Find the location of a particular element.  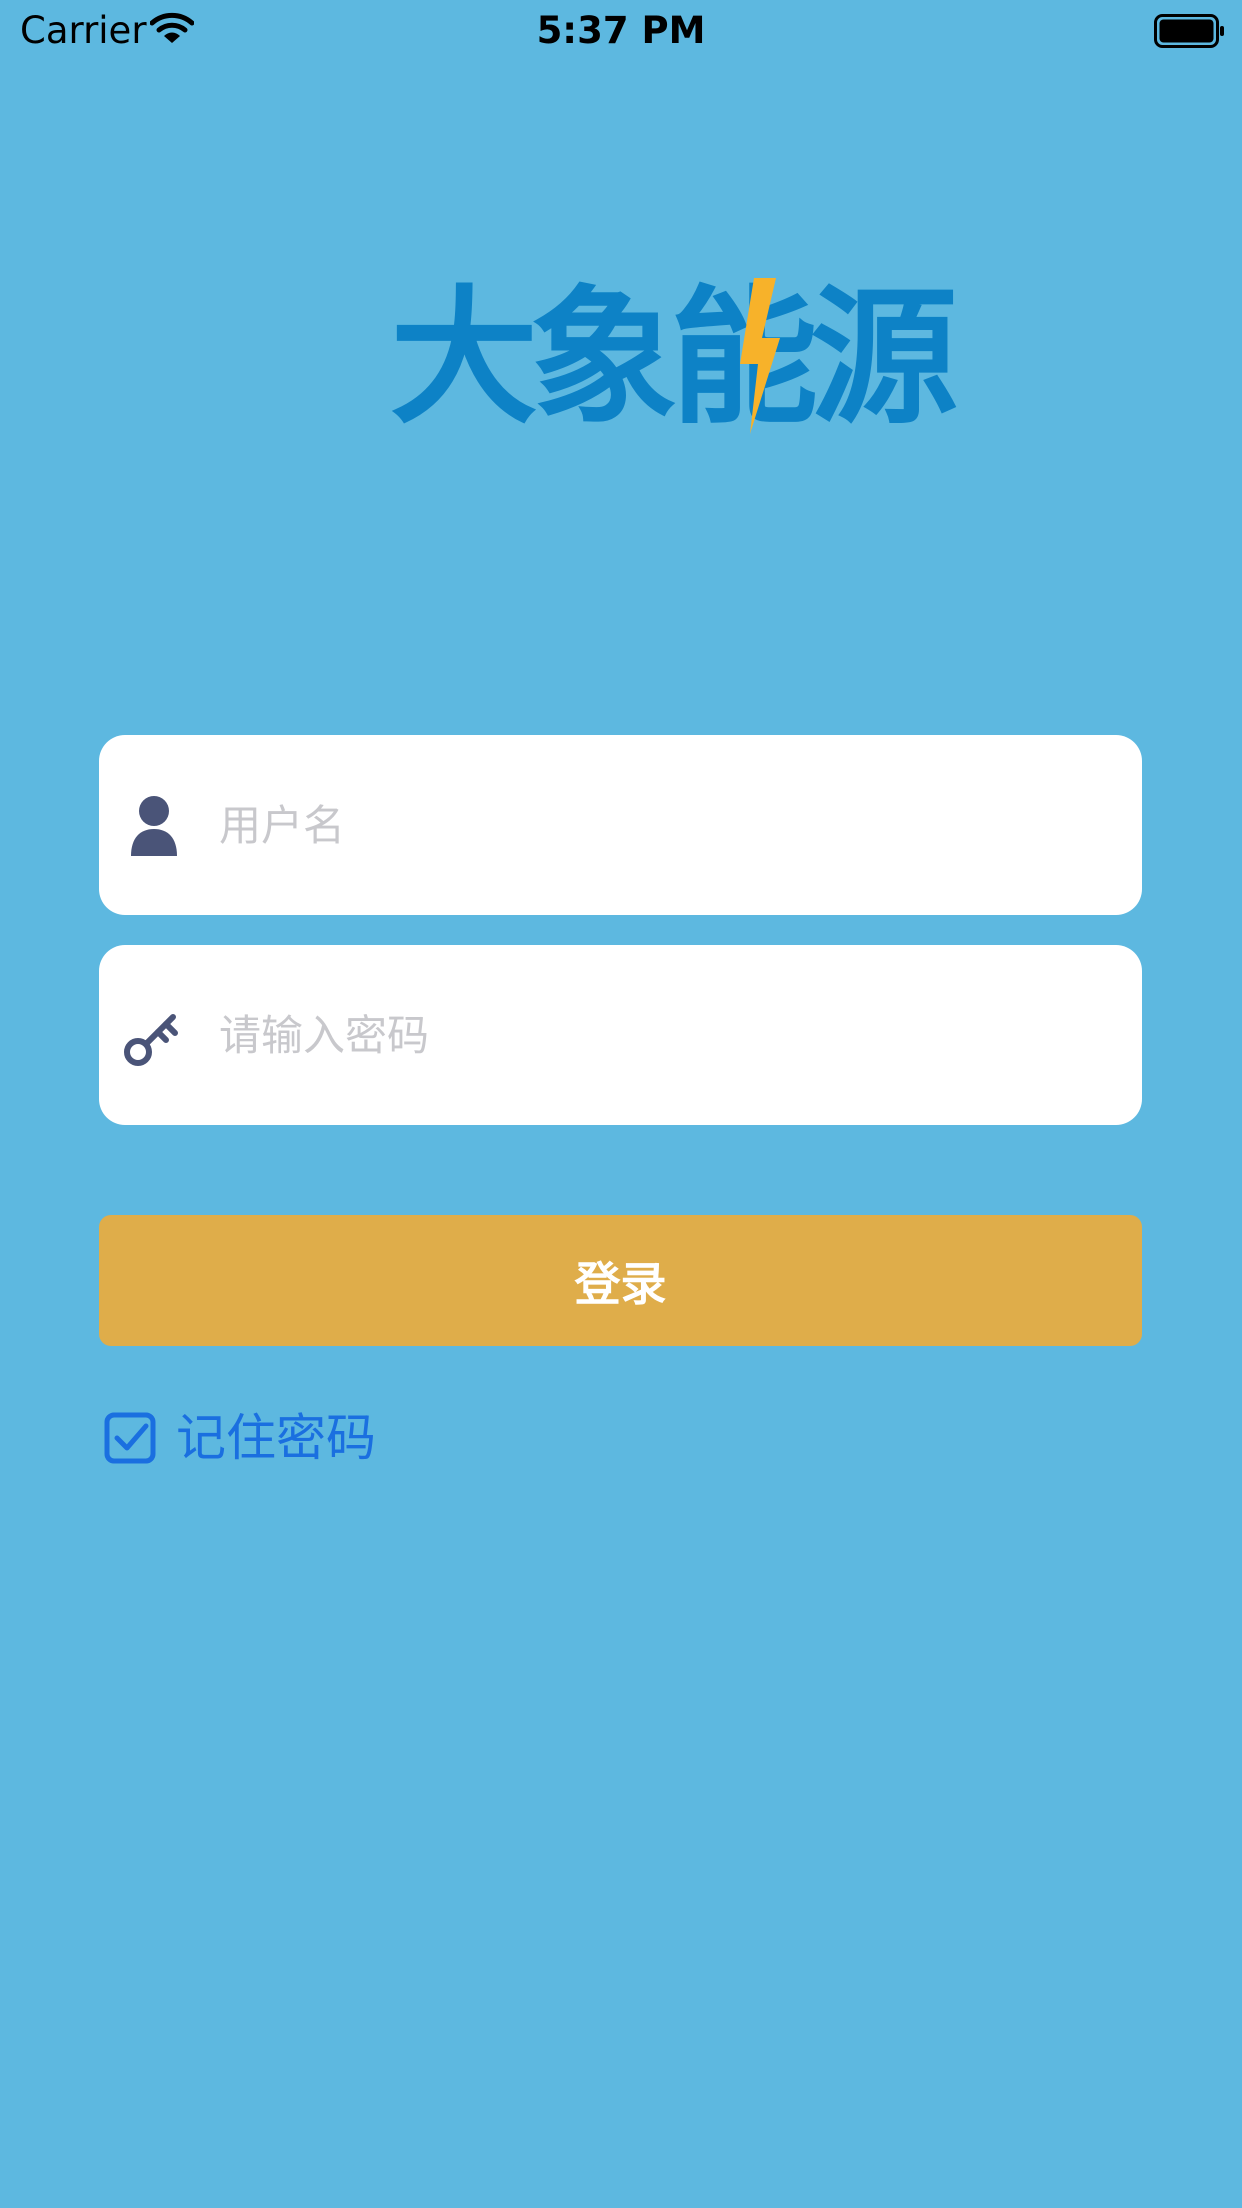

lightning-bolt-icon is located at coordinates (760, 356).